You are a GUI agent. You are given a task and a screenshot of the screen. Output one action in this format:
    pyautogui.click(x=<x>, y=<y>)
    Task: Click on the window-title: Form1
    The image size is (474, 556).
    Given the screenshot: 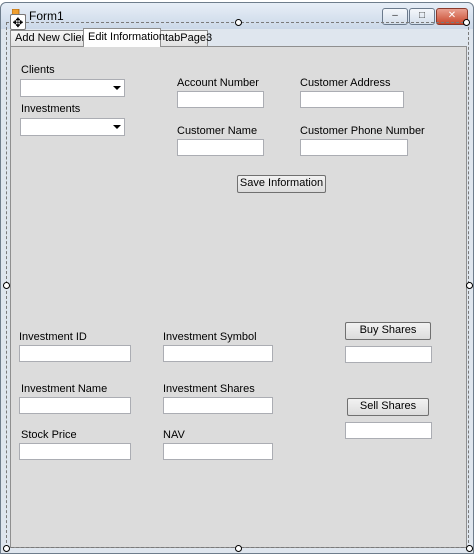 What is the action you would take?
    pyautogui.click(x=46, y=16)
    